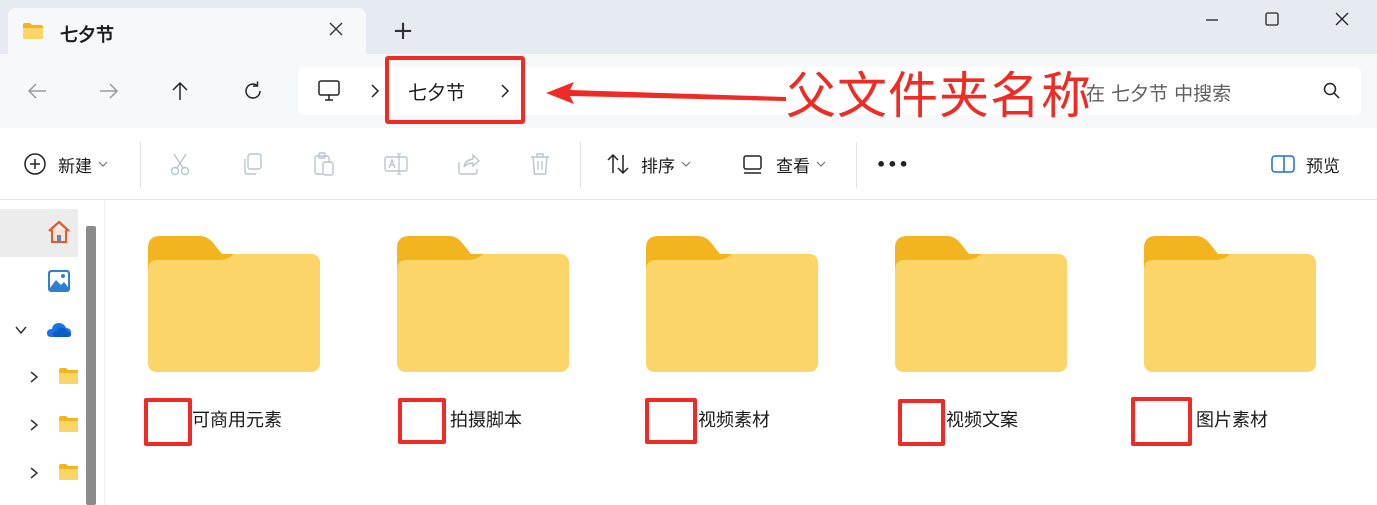 The height and width of the screenshot is (505, 1377). Describe the element at coordinates (59, 330) in the screenshot. I see `onedrive-icon` at that location.